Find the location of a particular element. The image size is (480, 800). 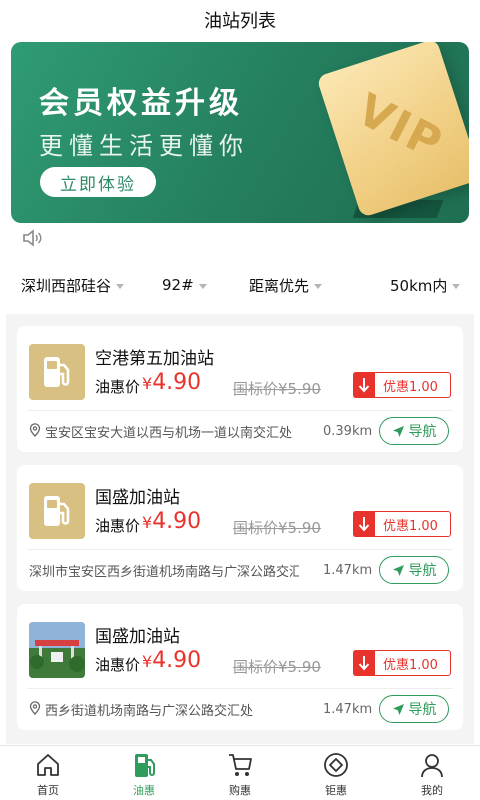

tab-home: 首页 is located at coordinates (48, 773).